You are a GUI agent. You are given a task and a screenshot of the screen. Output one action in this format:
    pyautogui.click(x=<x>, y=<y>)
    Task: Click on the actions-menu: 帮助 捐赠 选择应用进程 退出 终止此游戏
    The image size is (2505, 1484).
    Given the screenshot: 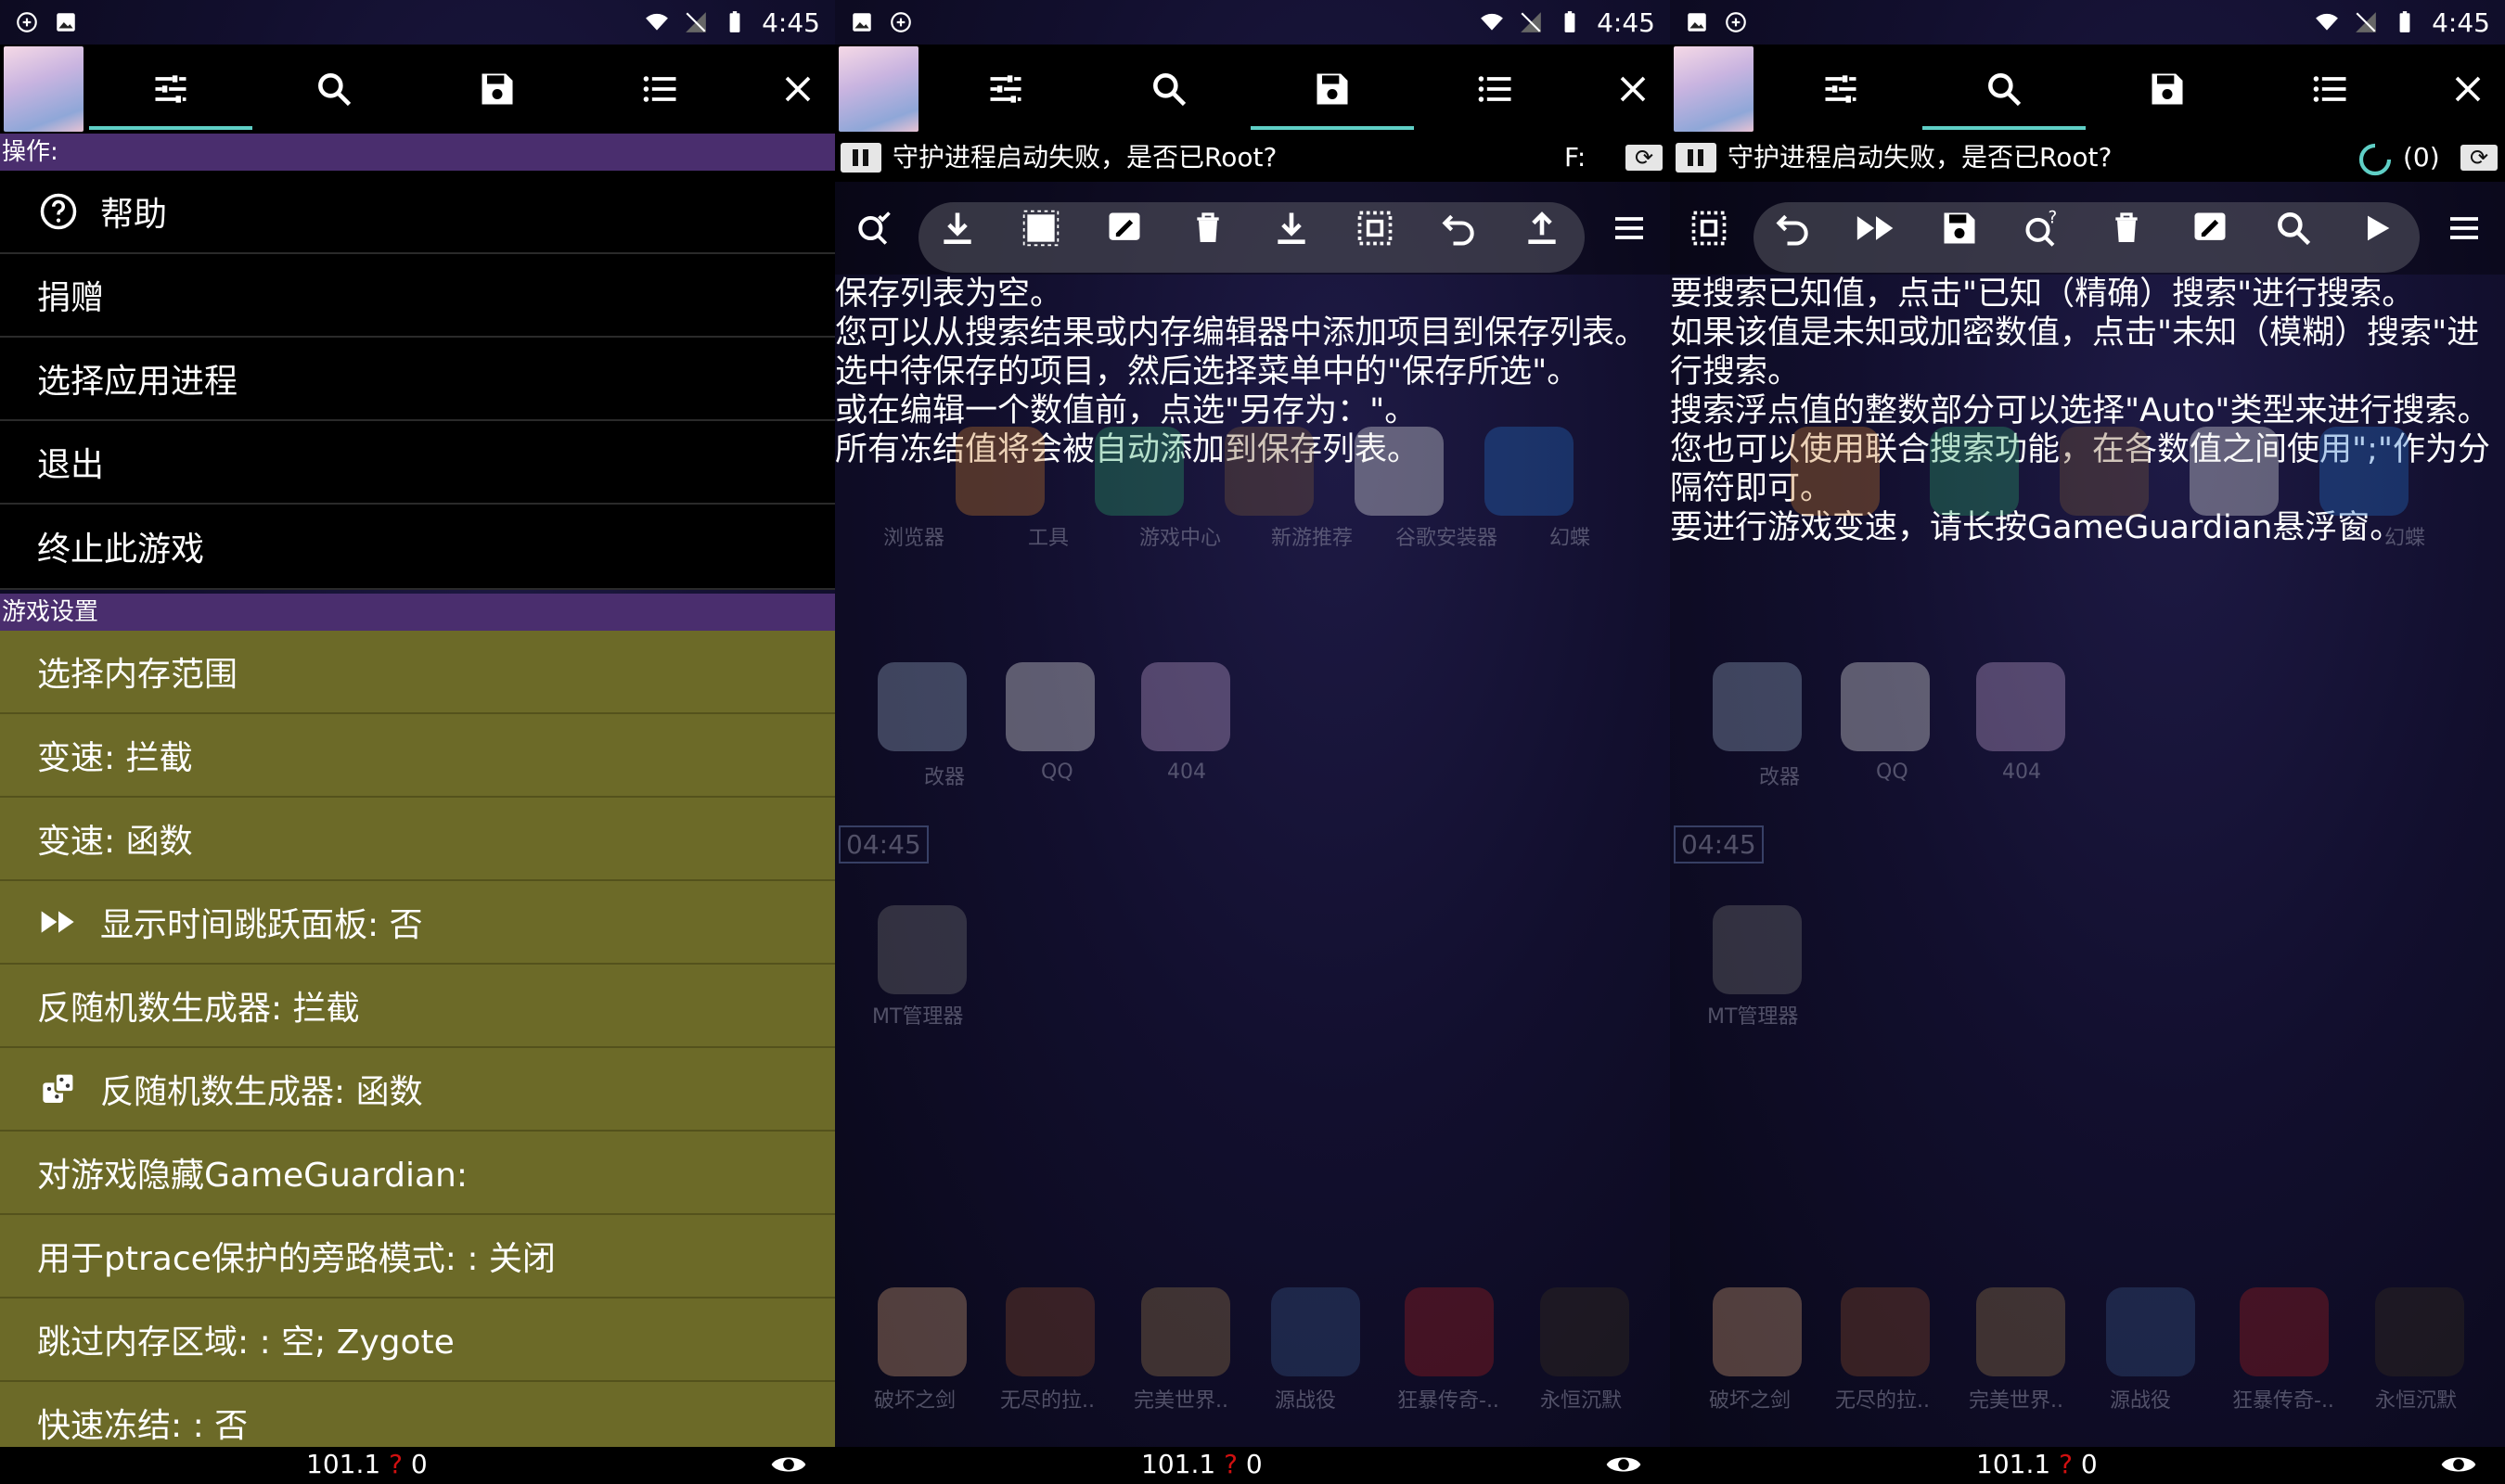 What is the action you would take?
    pyautogui.click(x=417, y=380)
    